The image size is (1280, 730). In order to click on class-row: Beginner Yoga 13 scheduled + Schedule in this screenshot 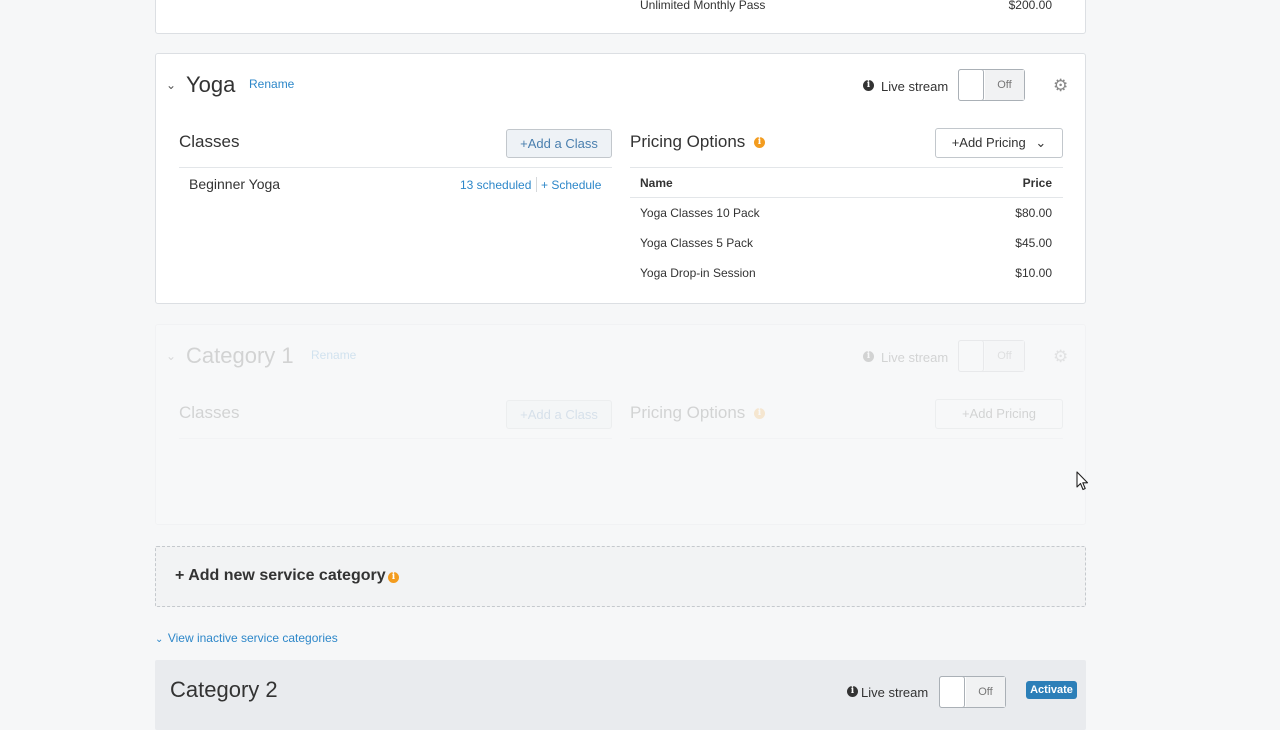, I will do `click(395, 185)`.